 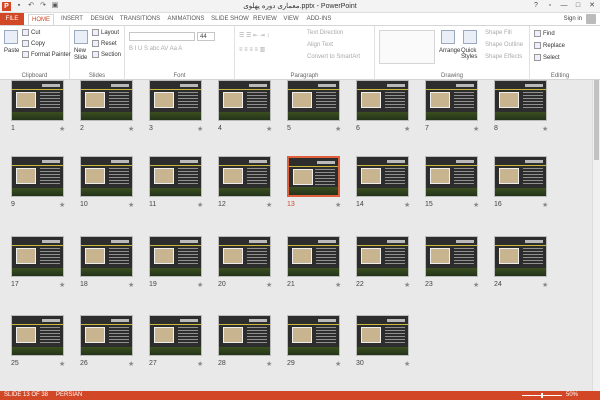 I want to click on minimize-button: —, so click(x=564, y=6).